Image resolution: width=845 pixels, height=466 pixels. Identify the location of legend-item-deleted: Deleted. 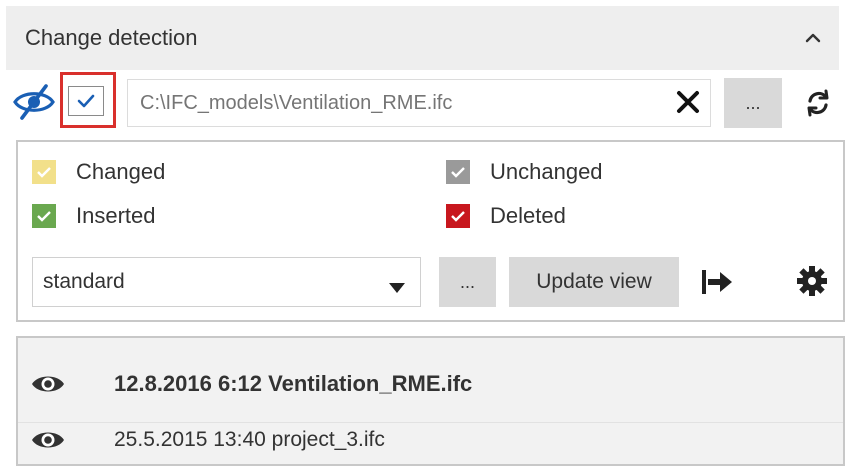
(506, 216).